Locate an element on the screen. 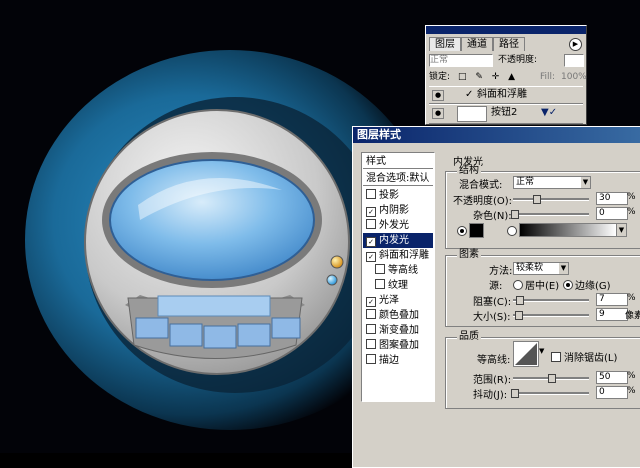 This screenshot has width=640, height=468. style-item-color-overlay: 颜色叠加 is located at coordinates (398, 315).